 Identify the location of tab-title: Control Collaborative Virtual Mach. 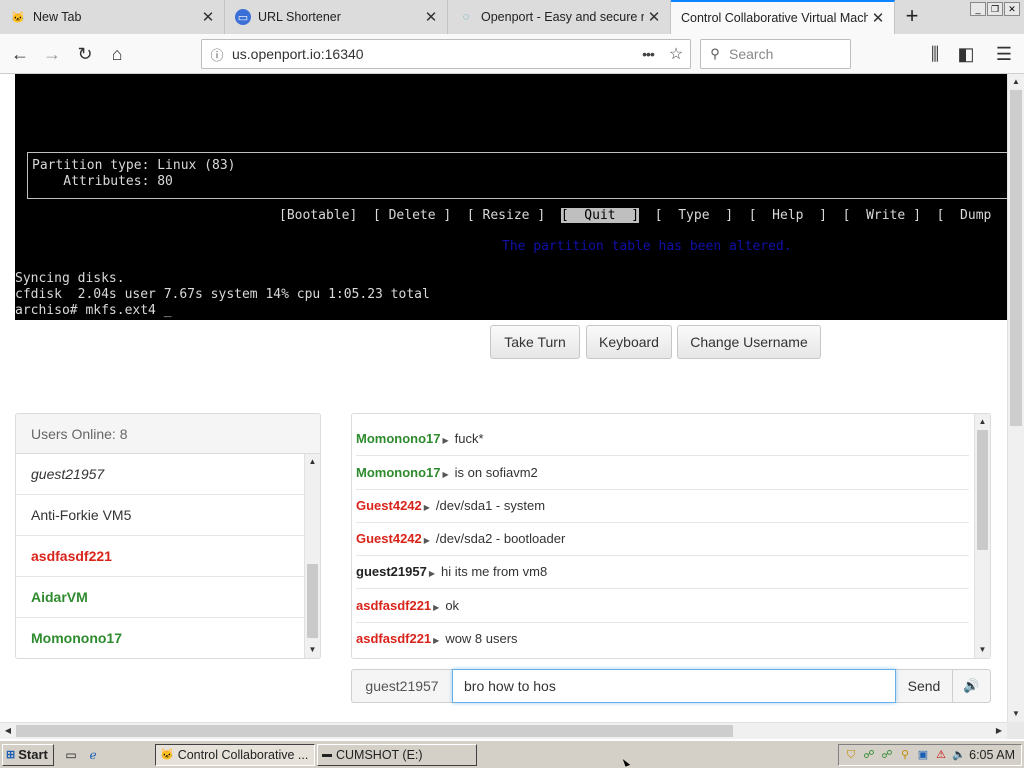
(774, 18).